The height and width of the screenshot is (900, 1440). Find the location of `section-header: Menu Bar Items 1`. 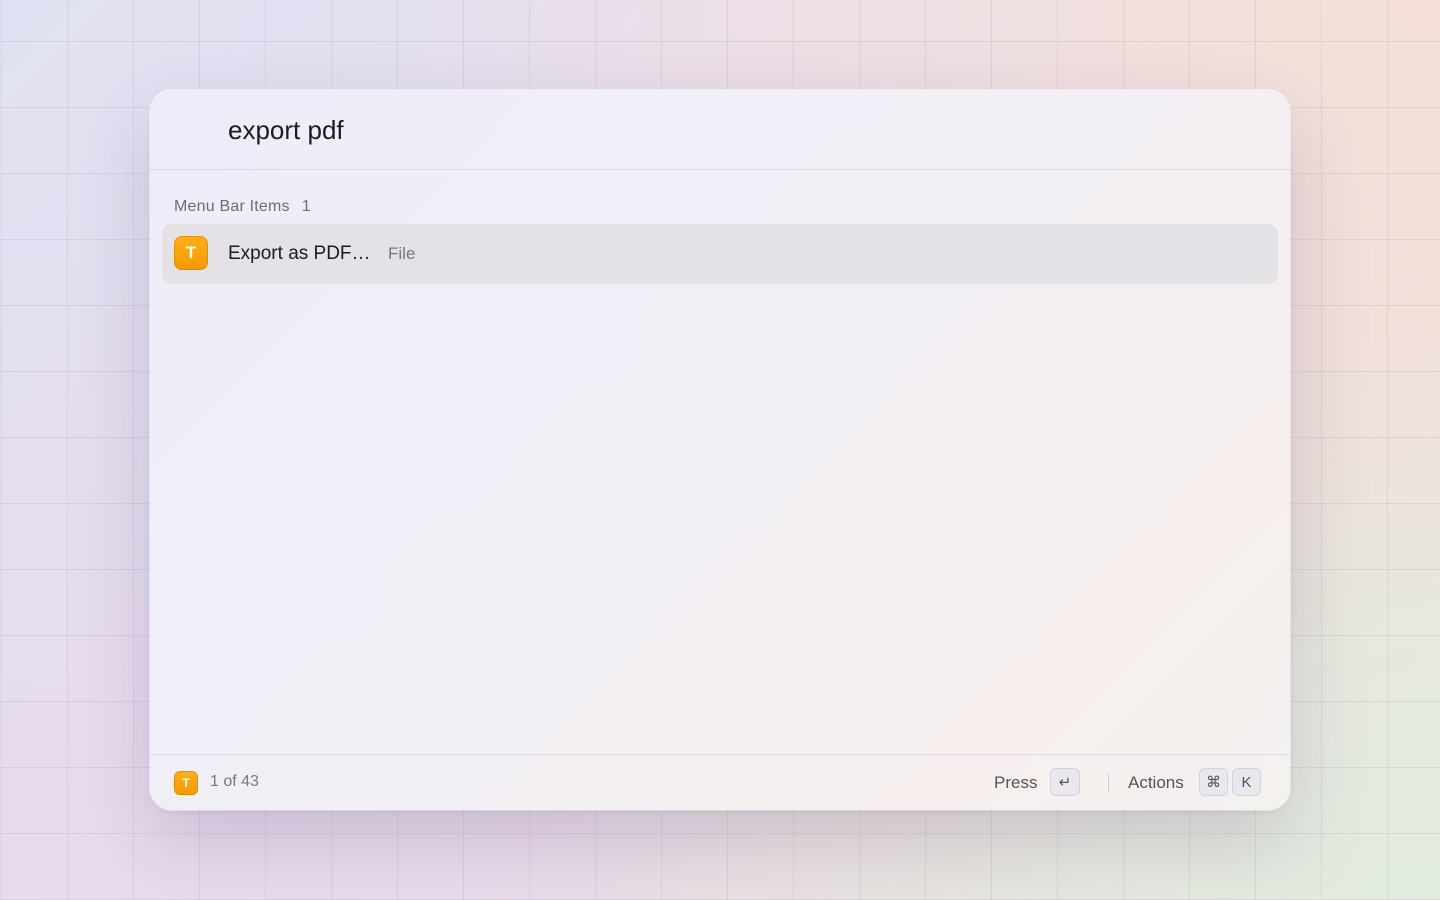

section-header: Menu Bar Items 1 is located at coordinates (242, 207).